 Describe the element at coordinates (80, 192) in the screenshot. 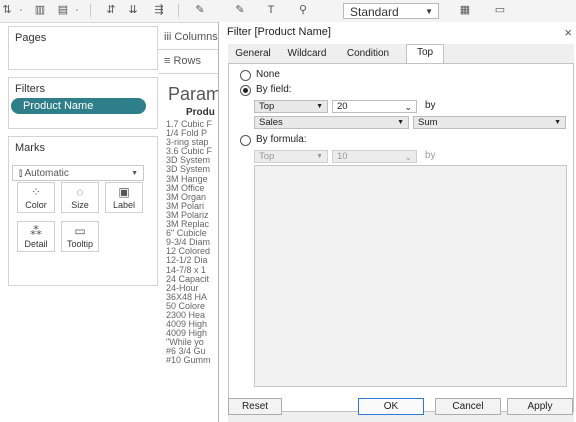

I see `size-icon: ◌` at that location.